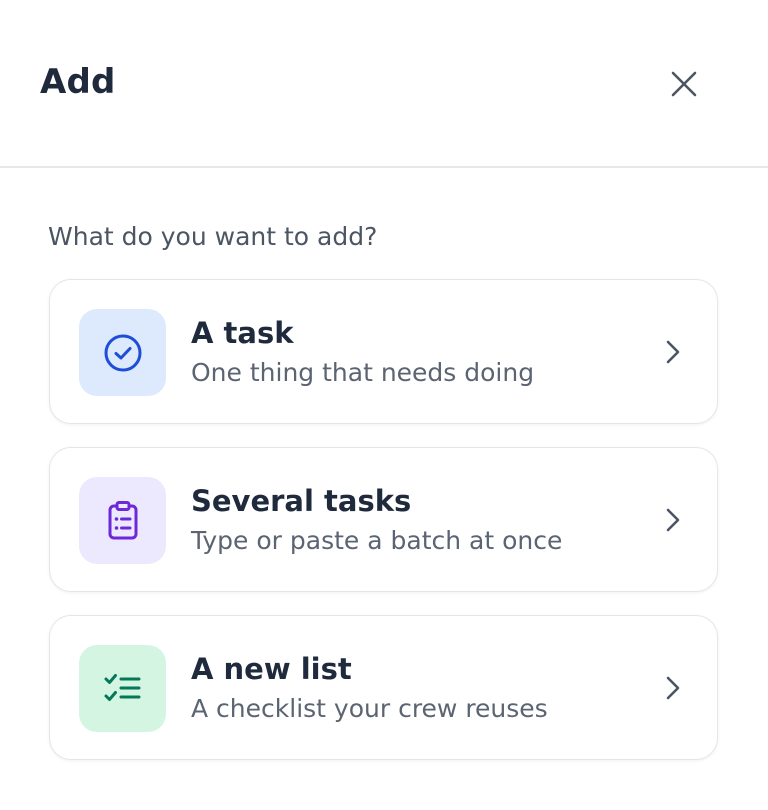 The height and width of the screenshot is (810, 768). I want to click on option-description: One thing that needs doing, so click(363, 372).